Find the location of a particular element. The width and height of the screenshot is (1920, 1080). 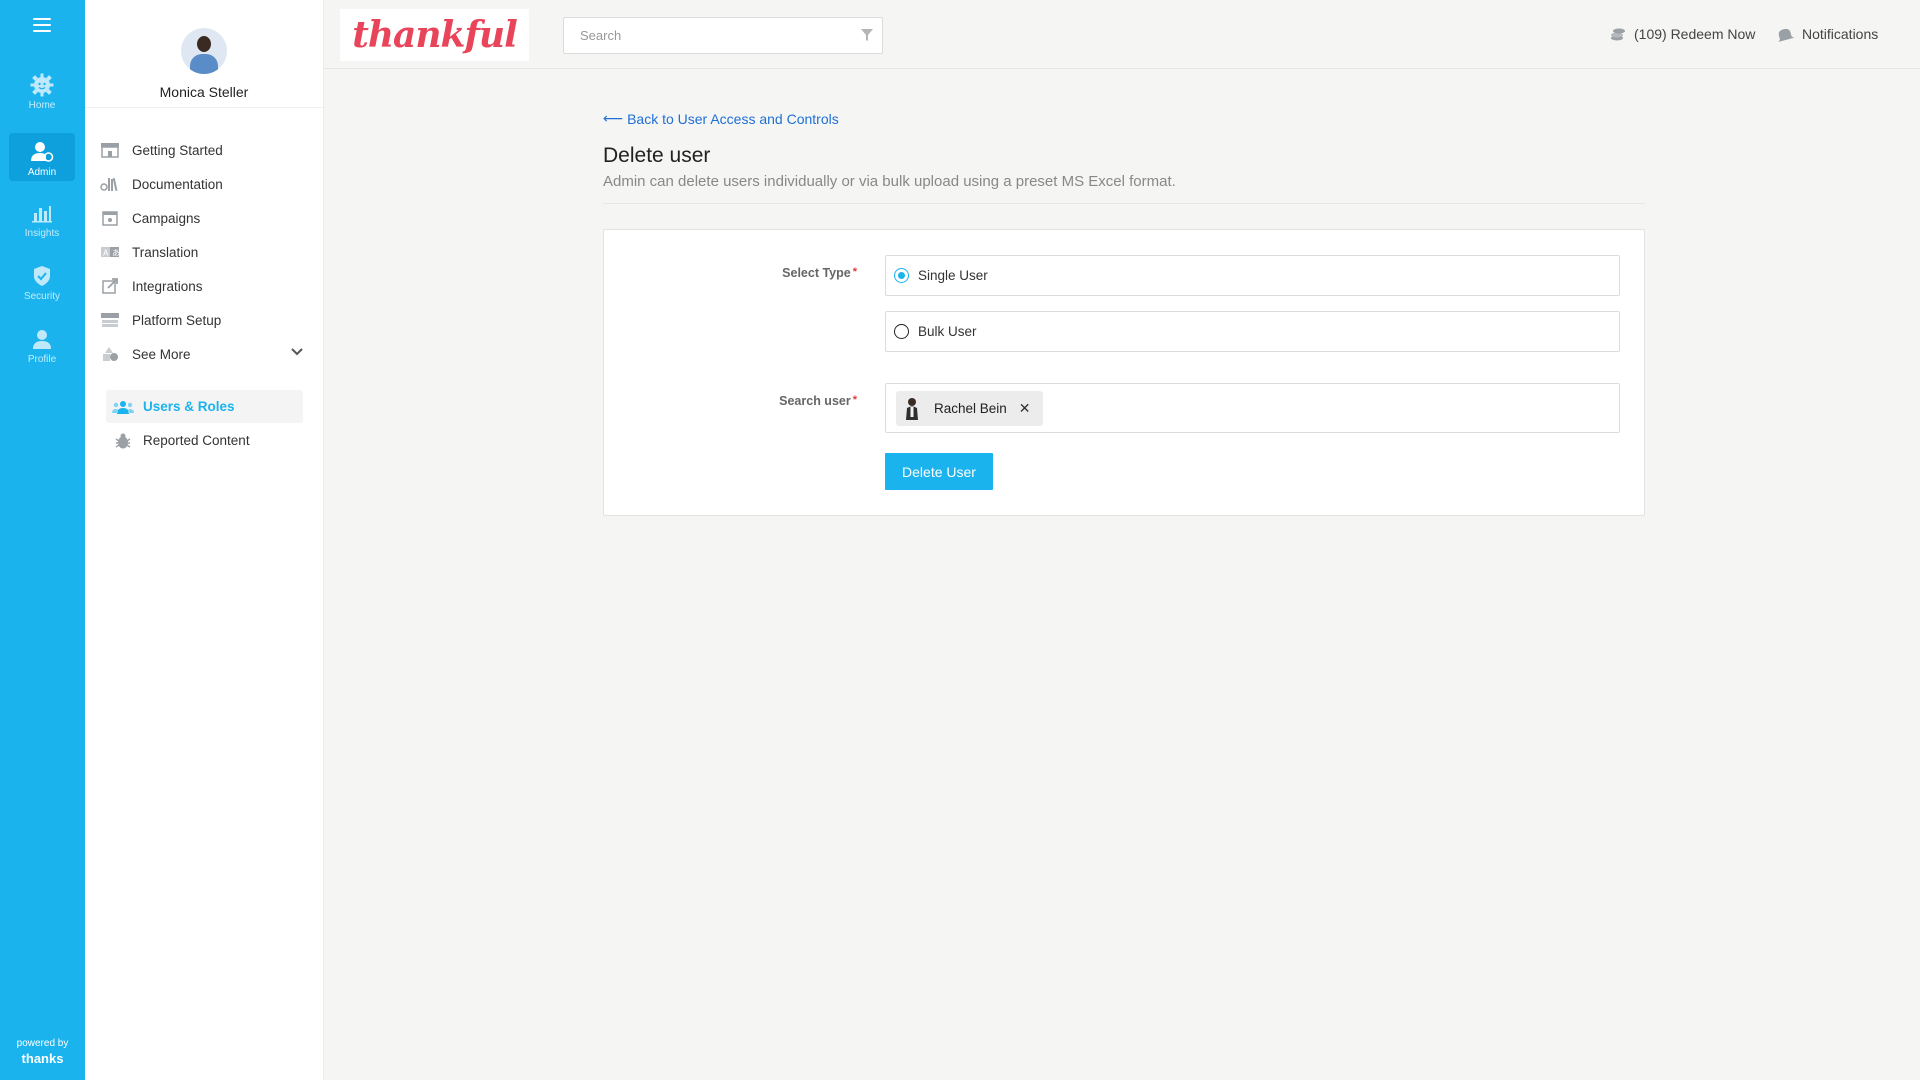

search-user-text: Search user is located at coordinates (815, 401).